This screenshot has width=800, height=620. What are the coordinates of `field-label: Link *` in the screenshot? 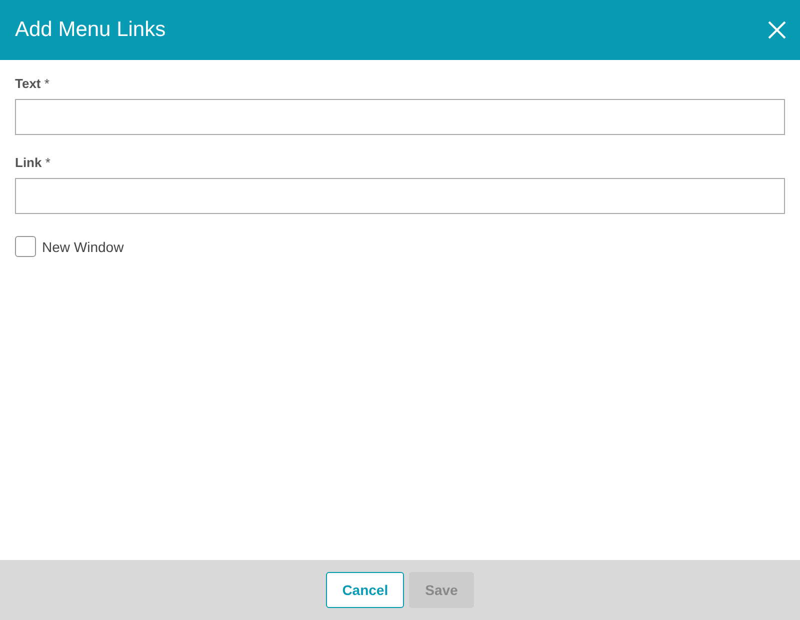 It's located at (33, 162).